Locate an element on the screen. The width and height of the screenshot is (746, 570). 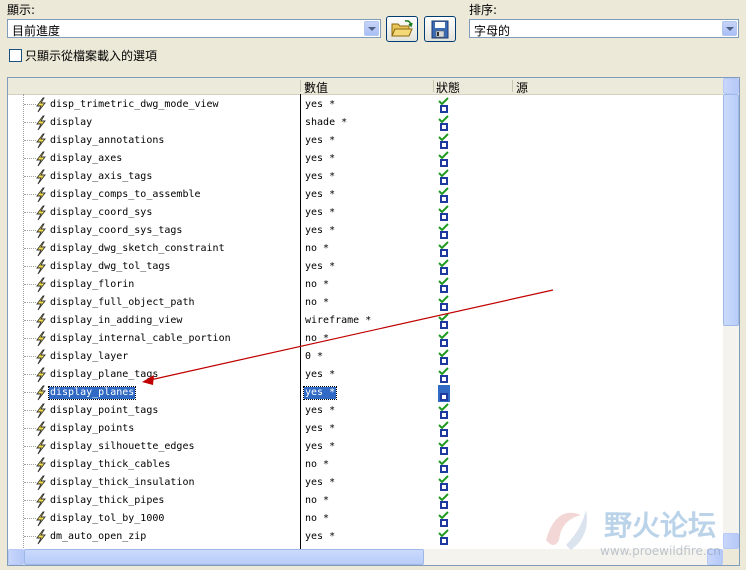
sort-select: 字母的 is located at coordinates (604, 28).